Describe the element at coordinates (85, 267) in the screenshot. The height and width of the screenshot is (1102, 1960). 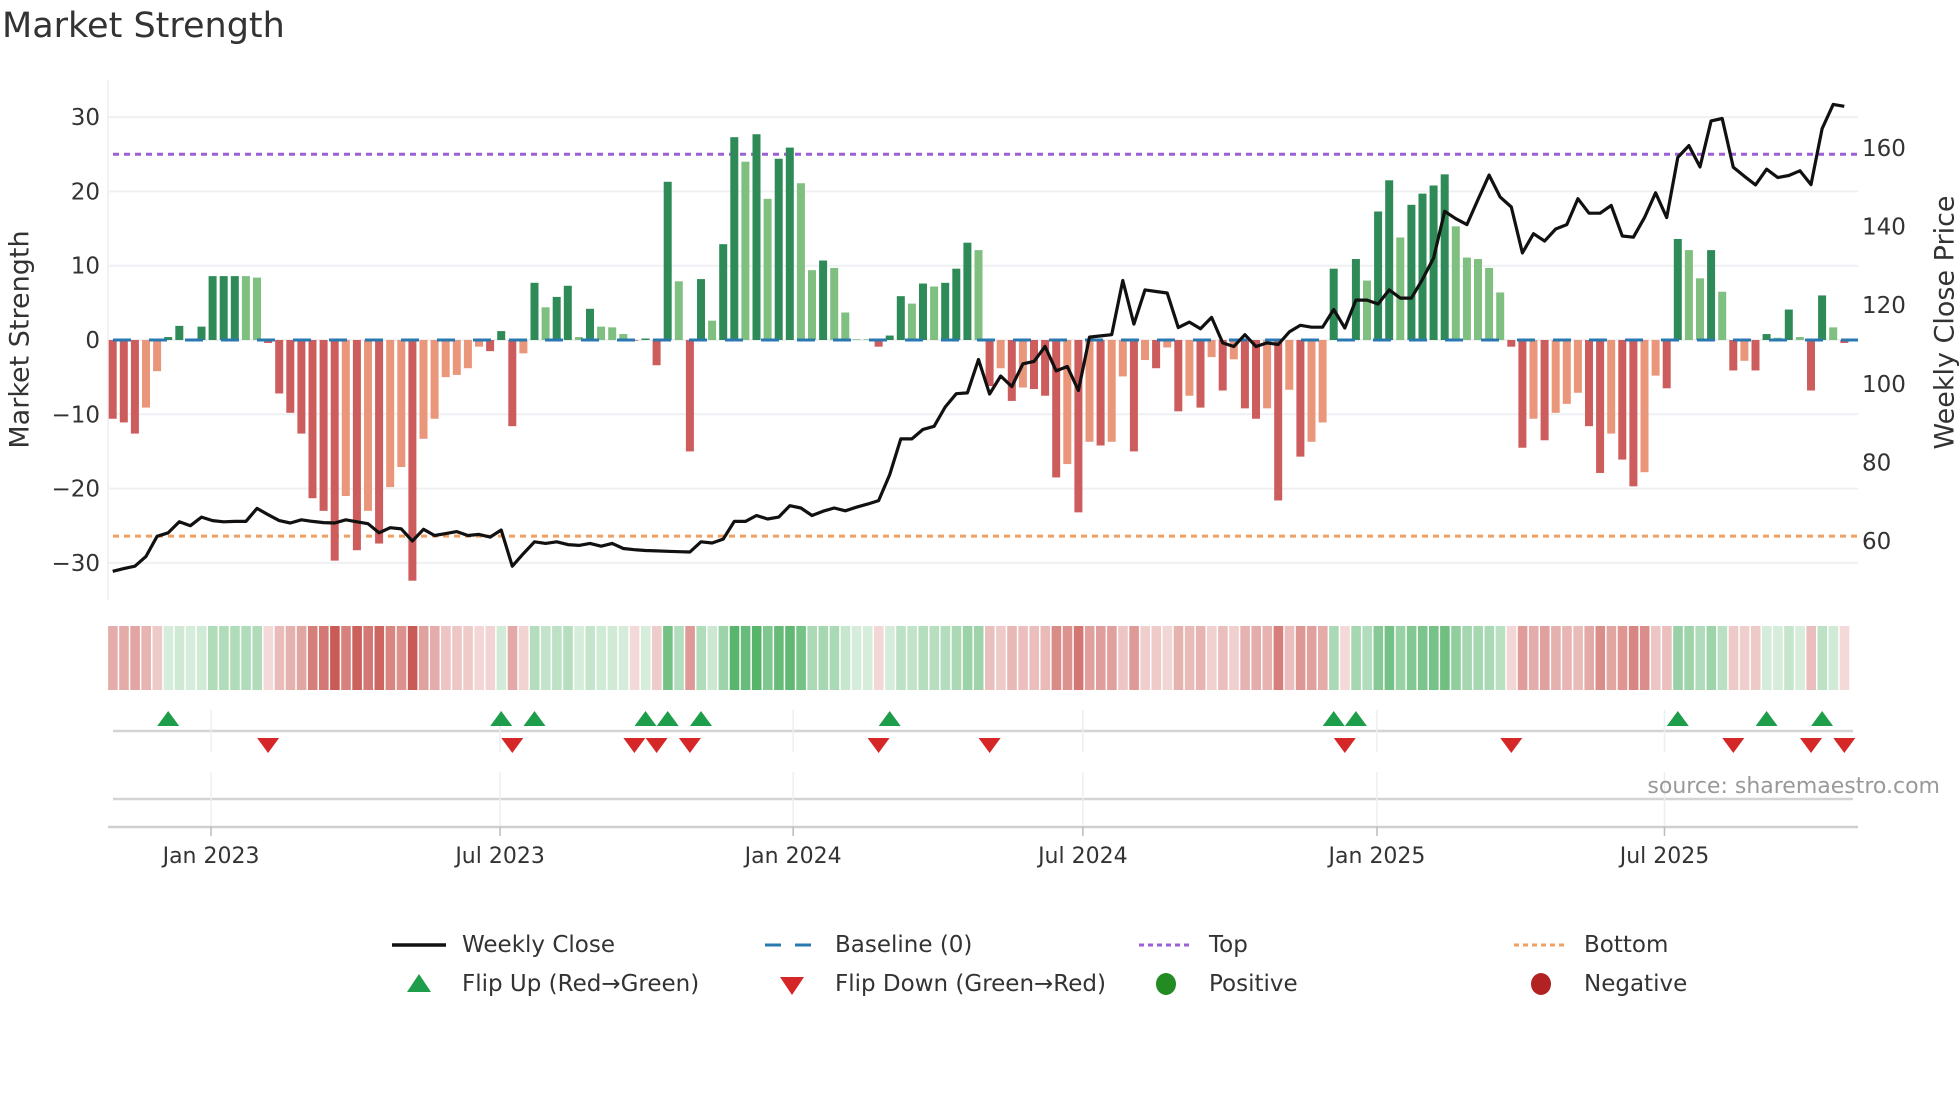
I see `y-tick-label: 10` at that location.